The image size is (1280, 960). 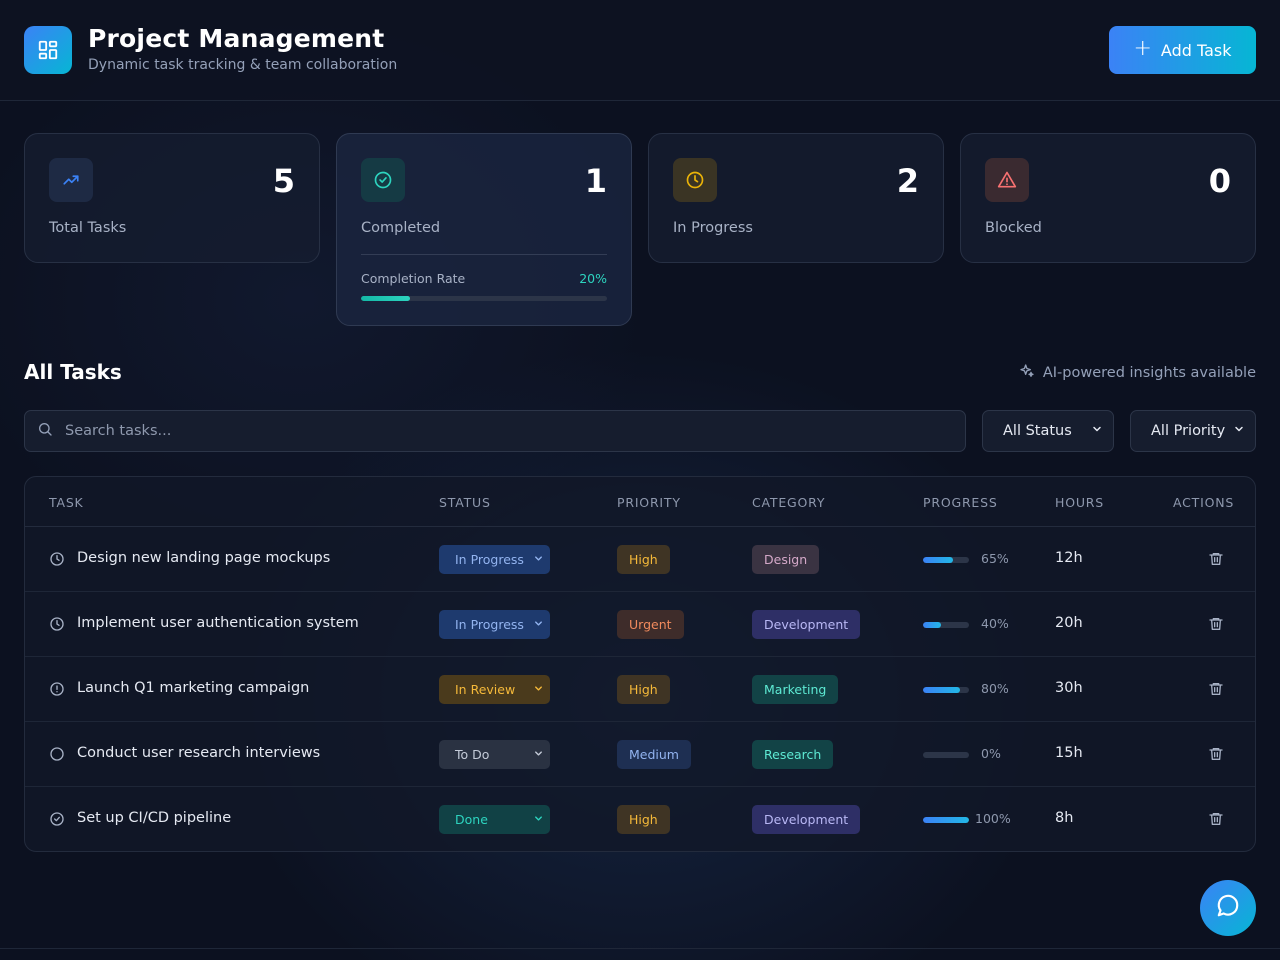 What do you see at coordinates (991, 753) in the screenshot?
I see `progress-text: 0%` at bounding box center [991, 753].